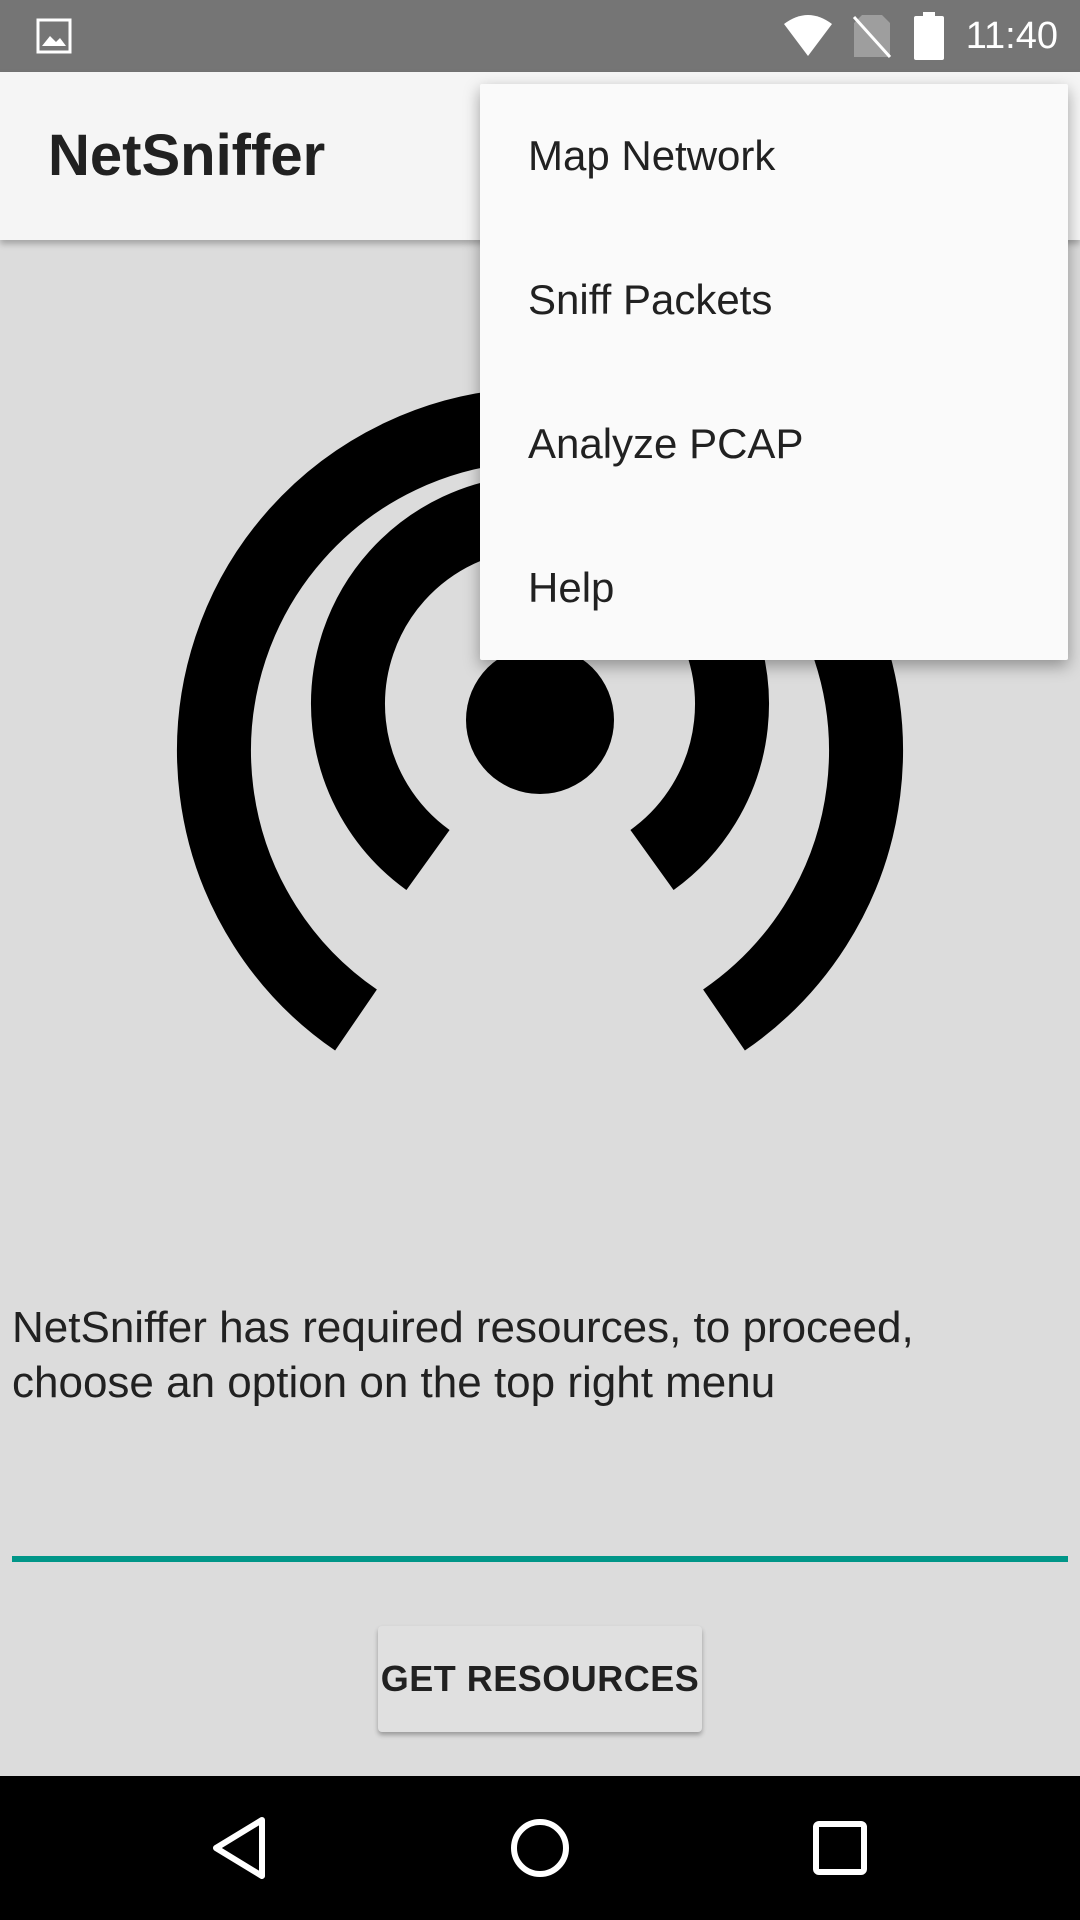 The width and height of the screenshot is (1080, 1920). Describe the element at coordinates (240, 1848) in the screenshot. I see `back-icon` at that location.